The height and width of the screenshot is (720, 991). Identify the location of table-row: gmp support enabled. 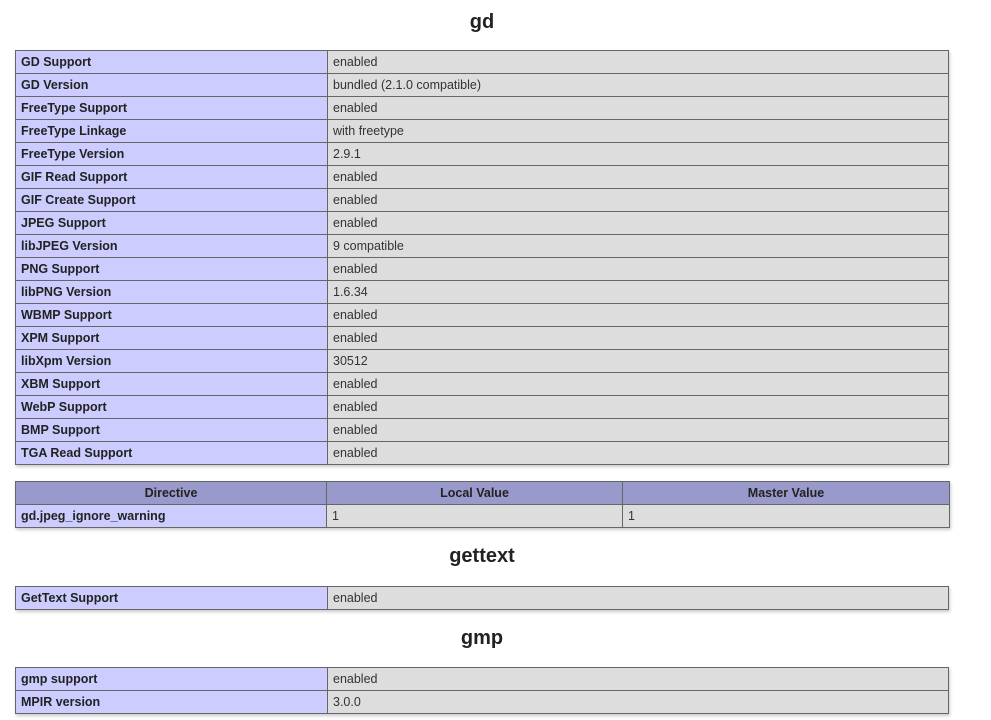
(482, 679).